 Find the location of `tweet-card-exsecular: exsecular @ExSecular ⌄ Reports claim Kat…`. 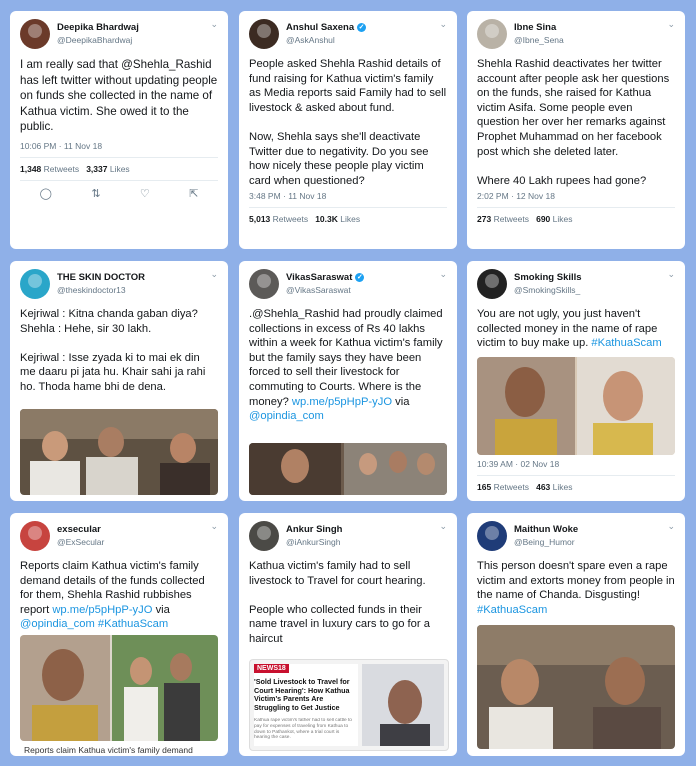

tweet-card-exsecular: exsecular @ExSecular ⌄ Reports claim Kat… is located at coordinates (119, 634).